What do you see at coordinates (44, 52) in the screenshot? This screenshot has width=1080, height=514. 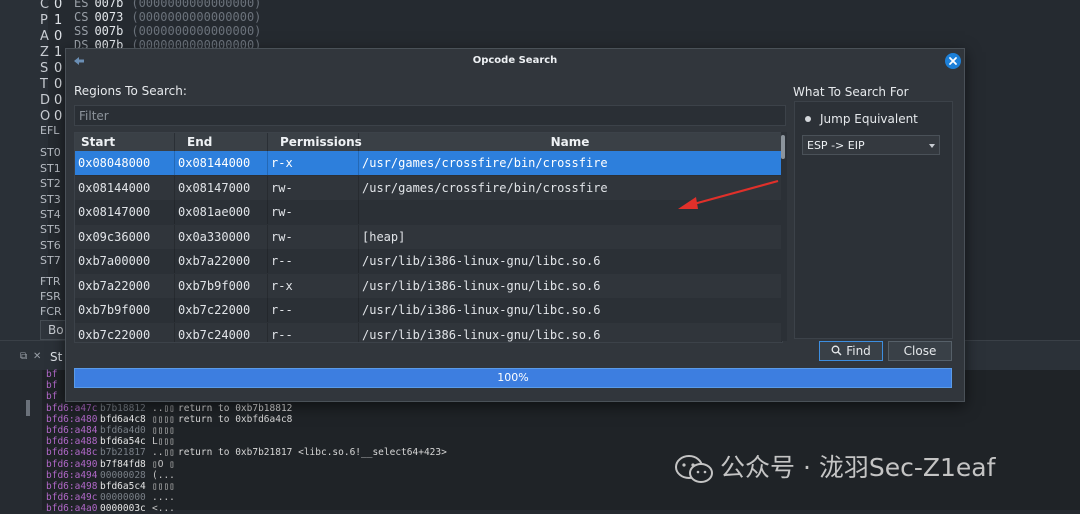 I see `flag-name: Z` at bounding box center [44, 52].